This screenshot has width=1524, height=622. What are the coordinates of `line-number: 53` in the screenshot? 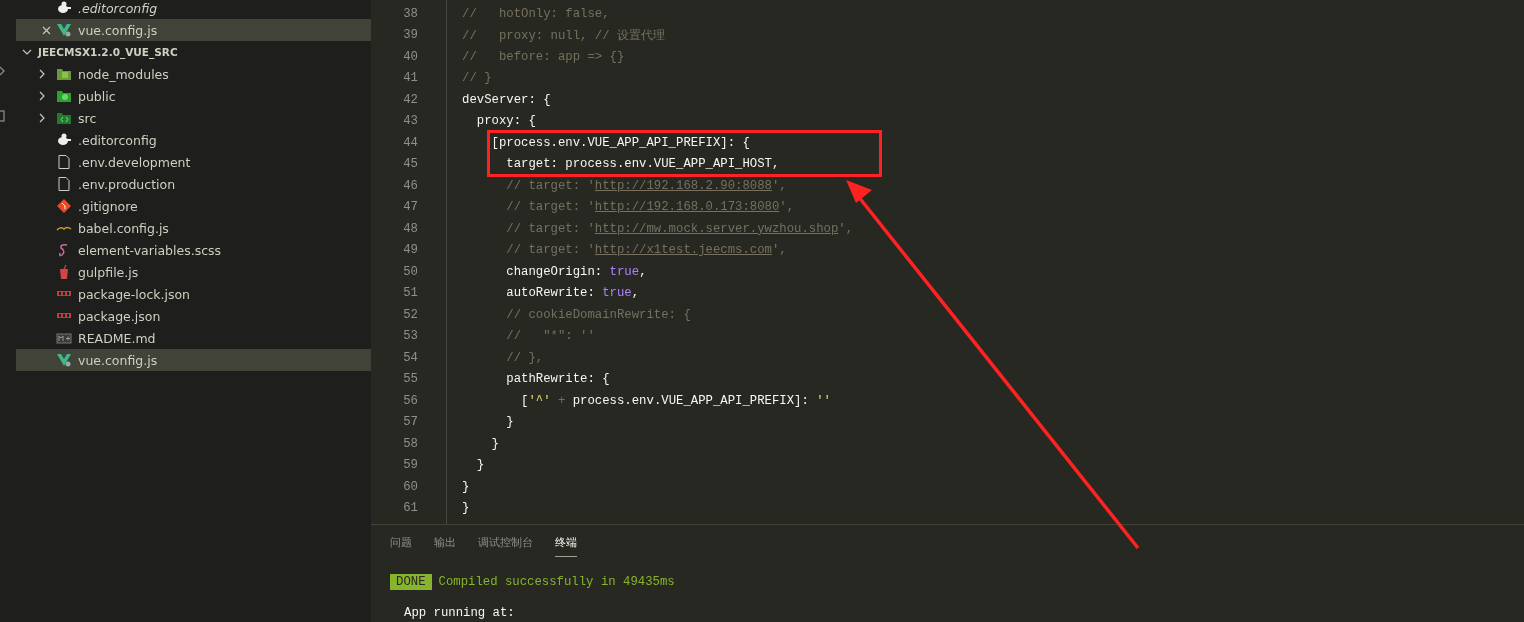 It's located at (410, 336).